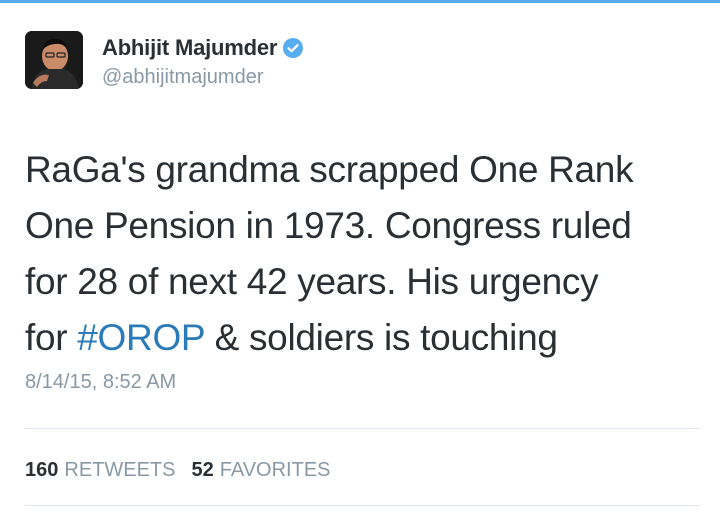  Describe the element at coordinates (182, 77) in the screenshot. I see `author-handle: @abhijitmajumder` at that location.